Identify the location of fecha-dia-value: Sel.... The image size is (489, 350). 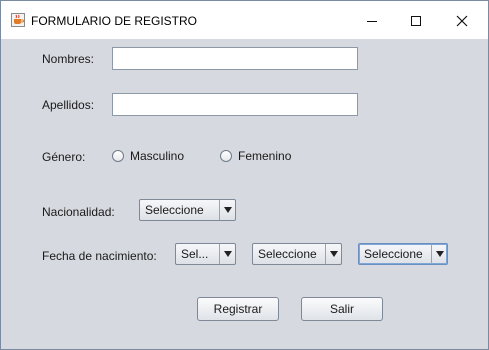
(195, 254).